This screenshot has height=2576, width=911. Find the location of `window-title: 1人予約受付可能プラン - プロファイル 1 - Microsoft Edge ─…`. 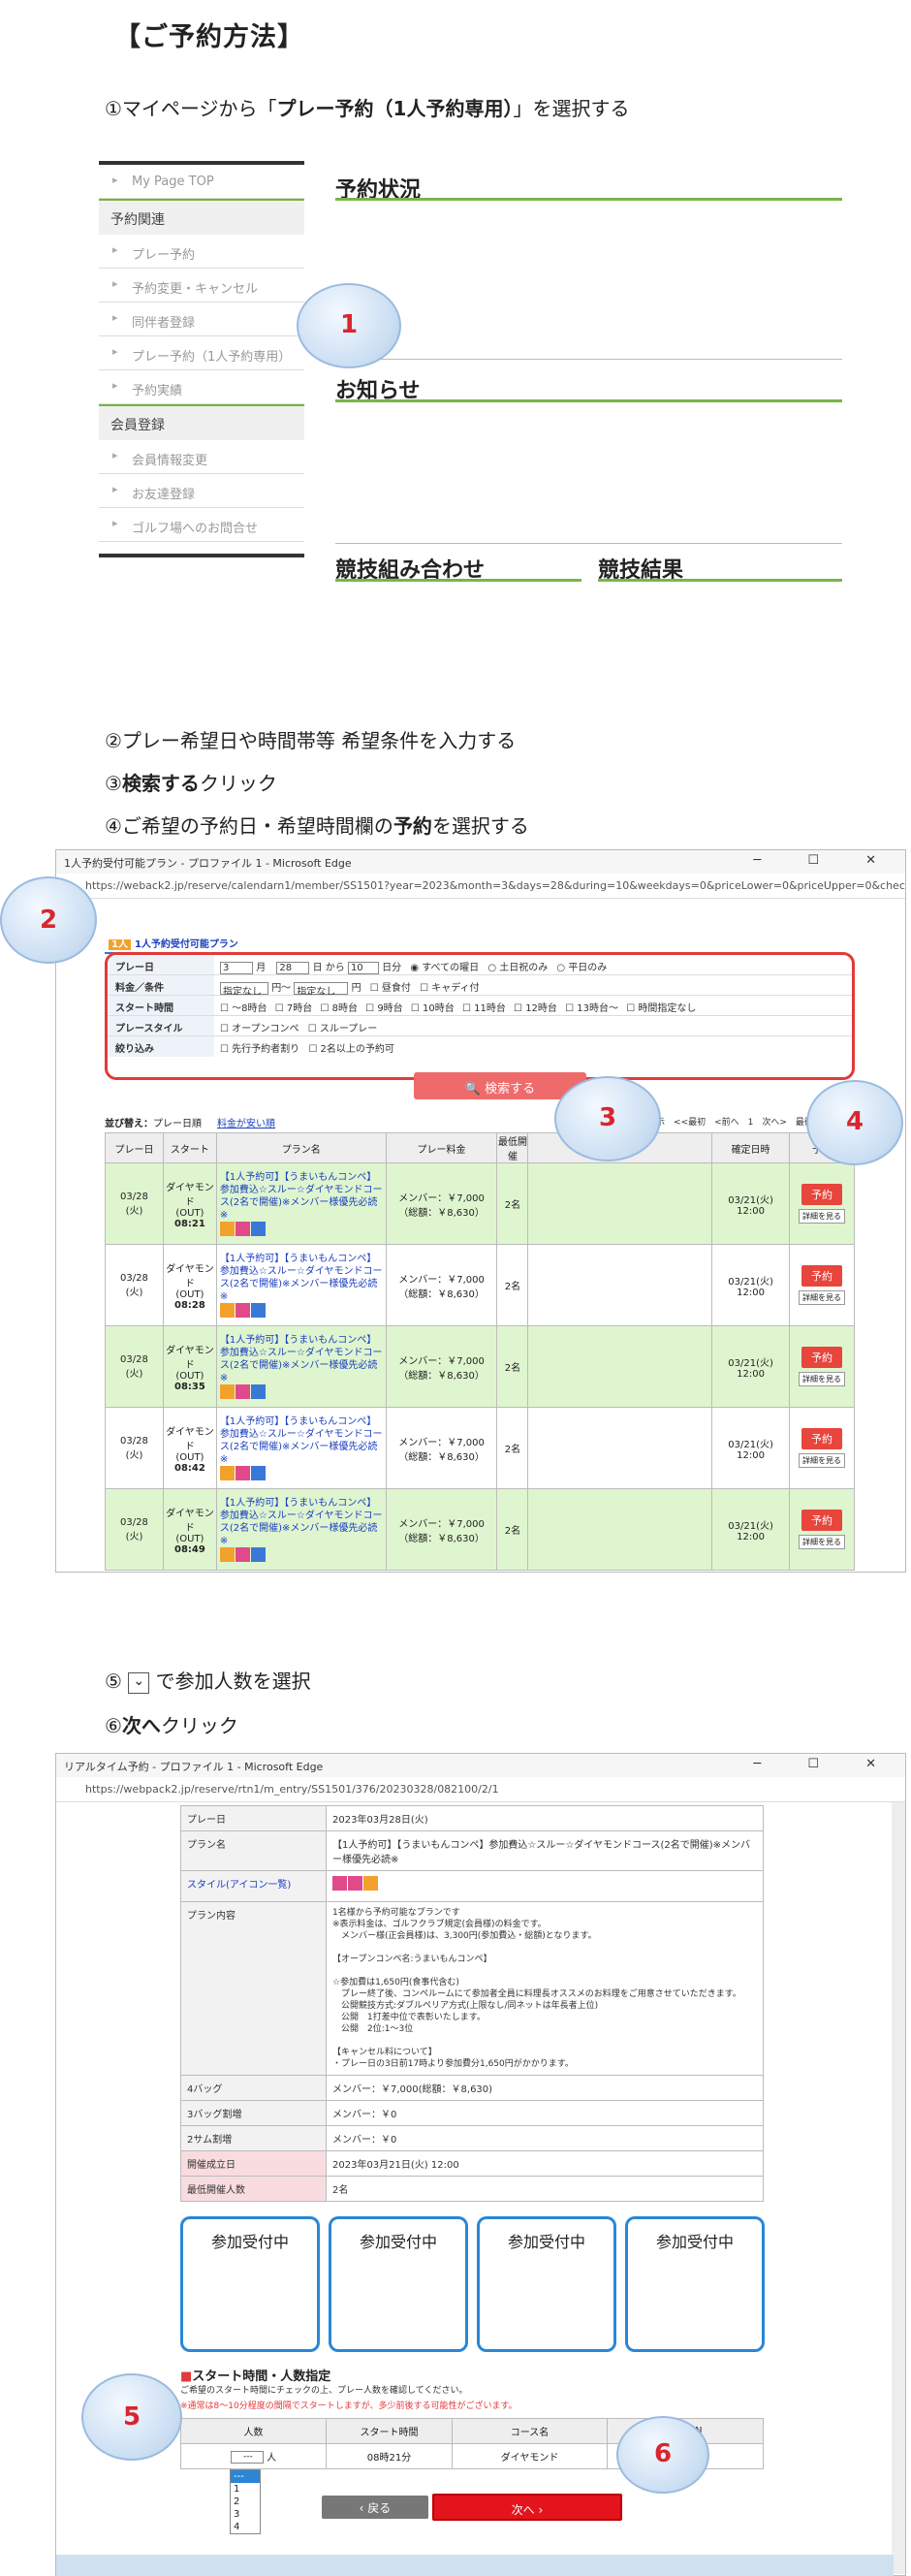

window-title: 1人予約受付可能プラン - プロファイル 1 - Microsoft Edge ─… is located at coordinates (480, 862).